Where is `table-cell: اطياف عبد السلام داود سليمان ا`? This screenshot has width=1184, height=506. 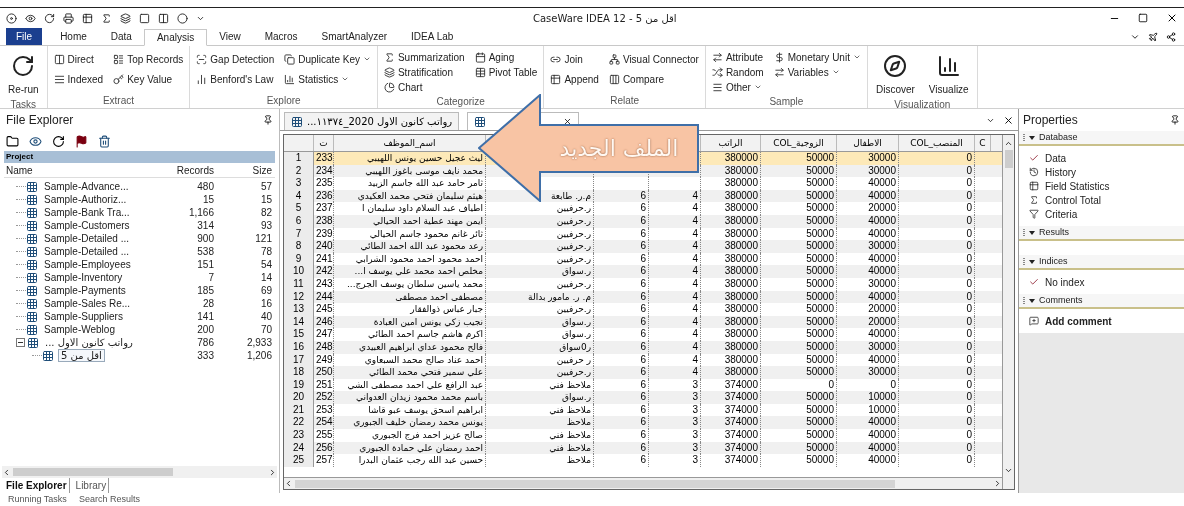 table-cell: اطياف عبد السلام داود سليمان ا is located at coordinates (410, 208).